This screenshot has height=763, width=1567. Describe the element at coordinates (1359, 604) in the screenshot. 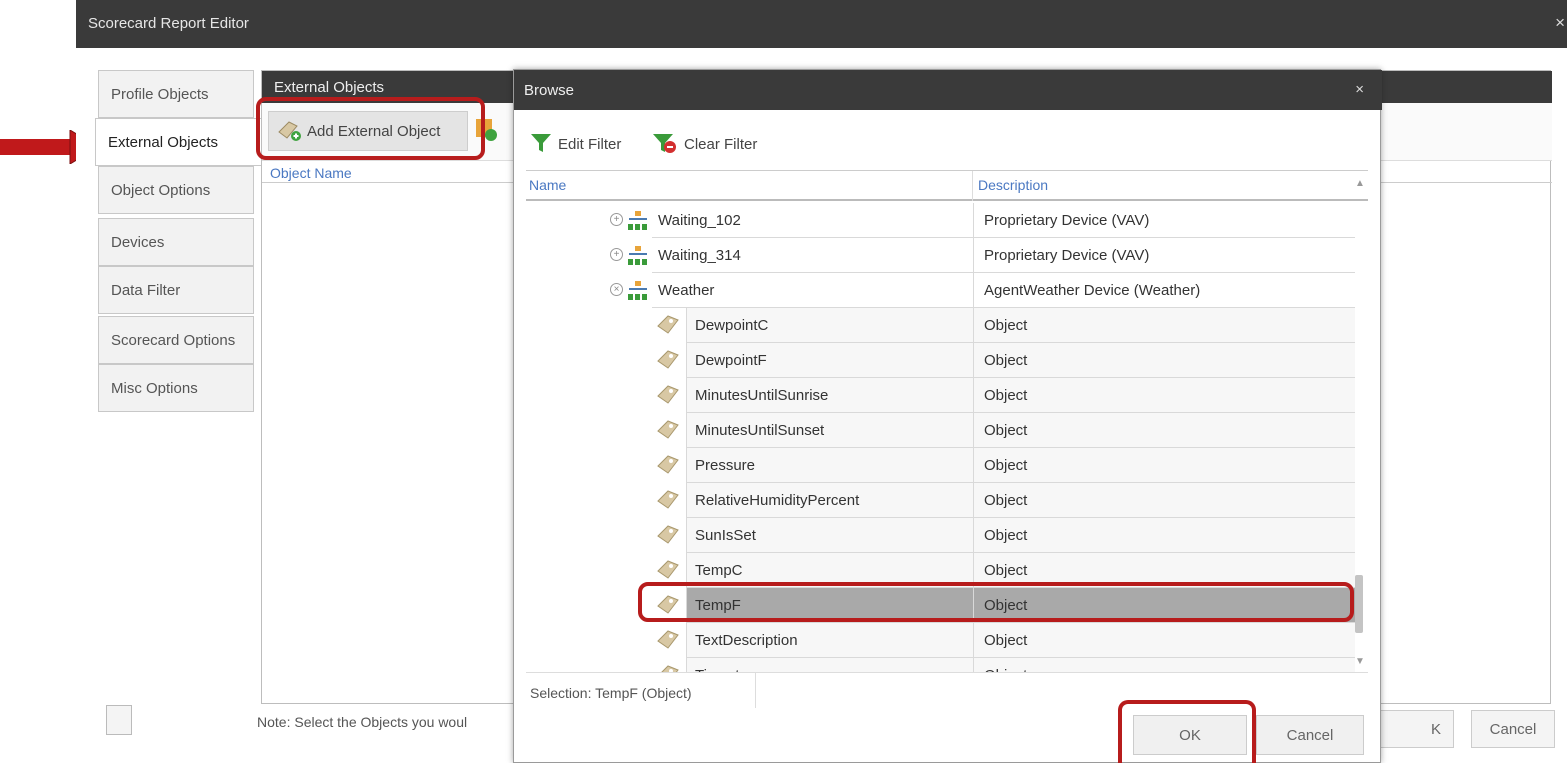

I see `scrollbar-thumb` at that location.